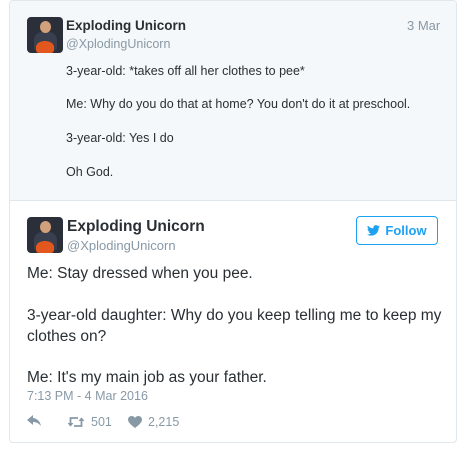  What do you see at coordinates (147, 377) in the screenshot?
I see `tweet-text-line: Me: It's my main job as your father.` at bounding box center [147, 377].